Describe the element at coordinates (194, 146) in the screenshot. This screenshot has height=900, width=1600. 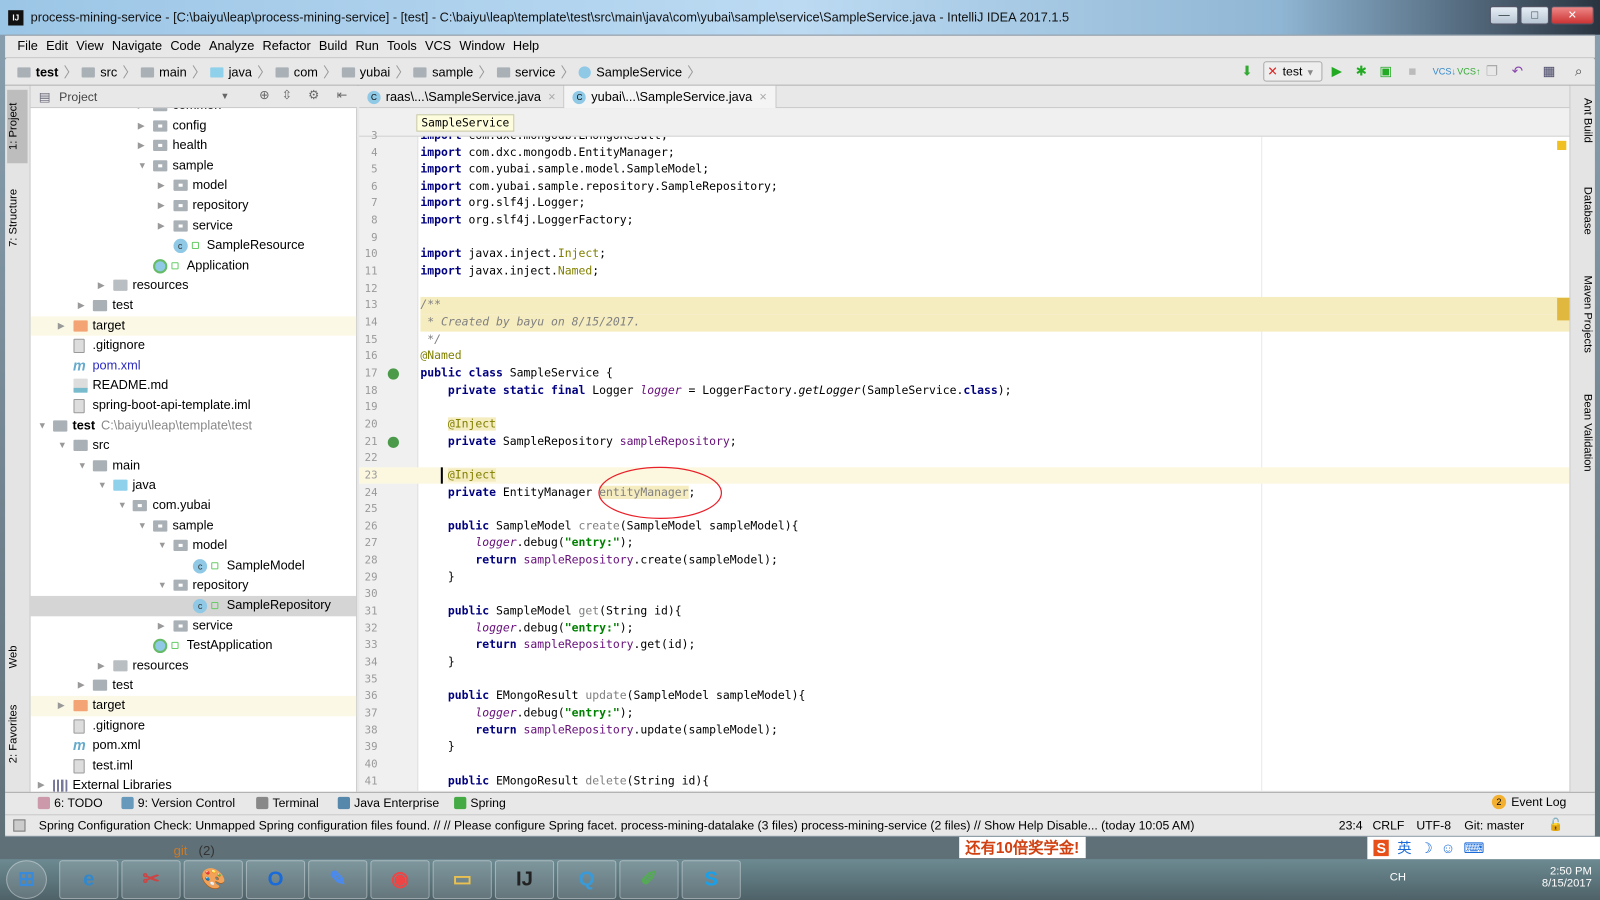
I see `tree-item: ▶ health` at that location.